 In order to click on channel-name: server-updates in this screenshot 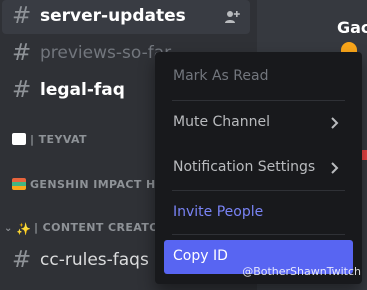, I will do `click(113, 16)`.